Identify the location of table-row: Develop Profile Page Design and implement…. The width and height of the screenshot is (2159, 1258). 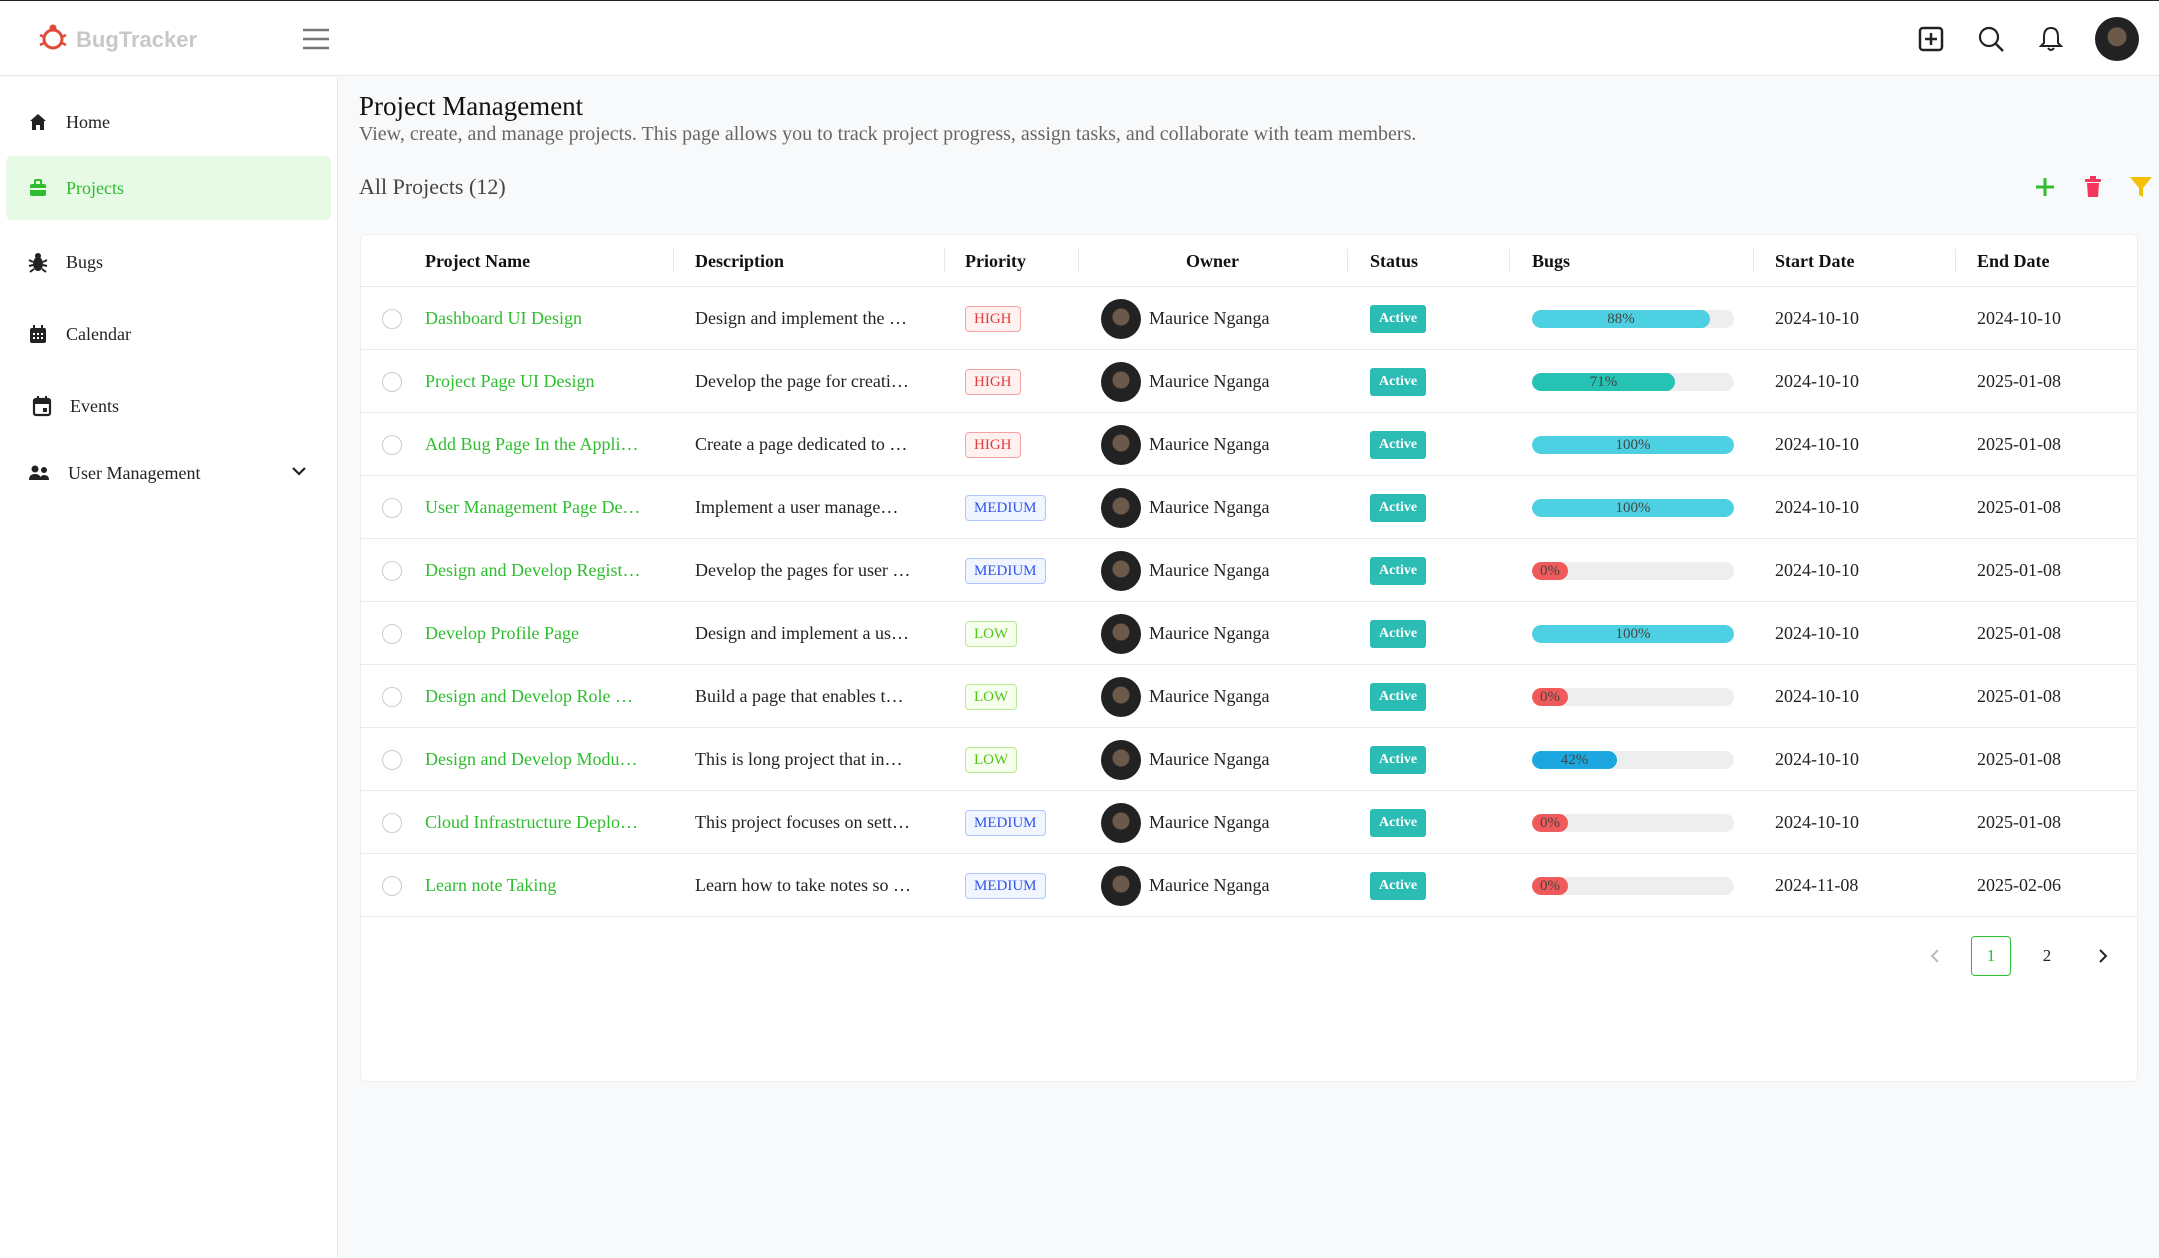
(1249, 633).